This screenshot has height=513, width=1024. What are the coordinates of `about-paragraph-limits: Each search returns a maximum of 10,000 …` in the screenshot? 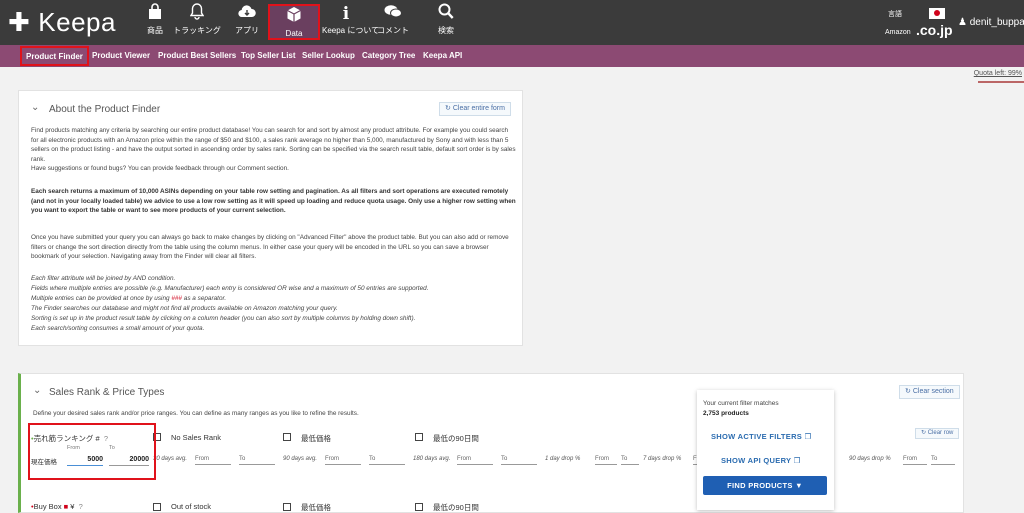 It's located at (273, 201).